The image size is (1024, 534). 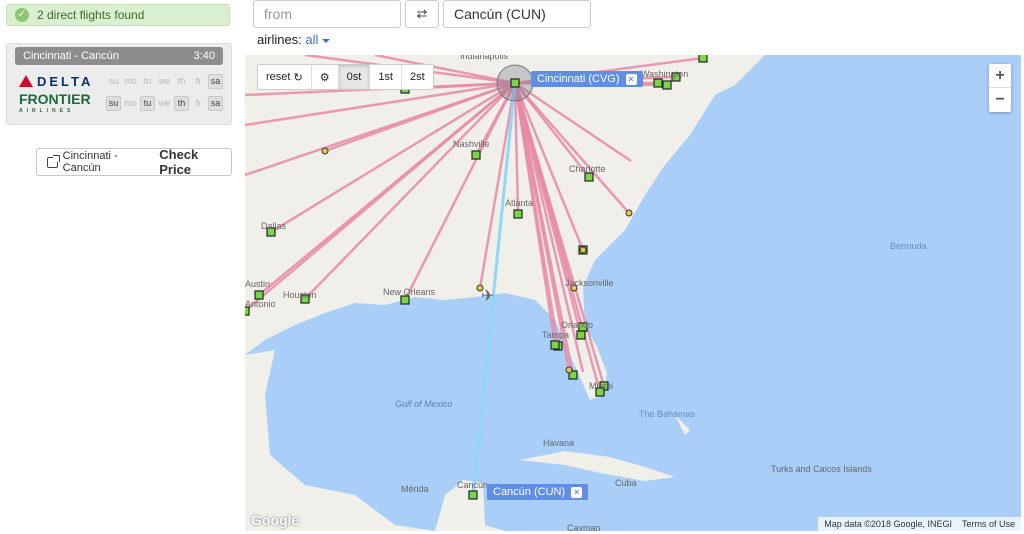 What do you see at coordinates (311, 39) in the screenshot?
I see `airlines-filter-value: all` at bounding box center [311, 39].